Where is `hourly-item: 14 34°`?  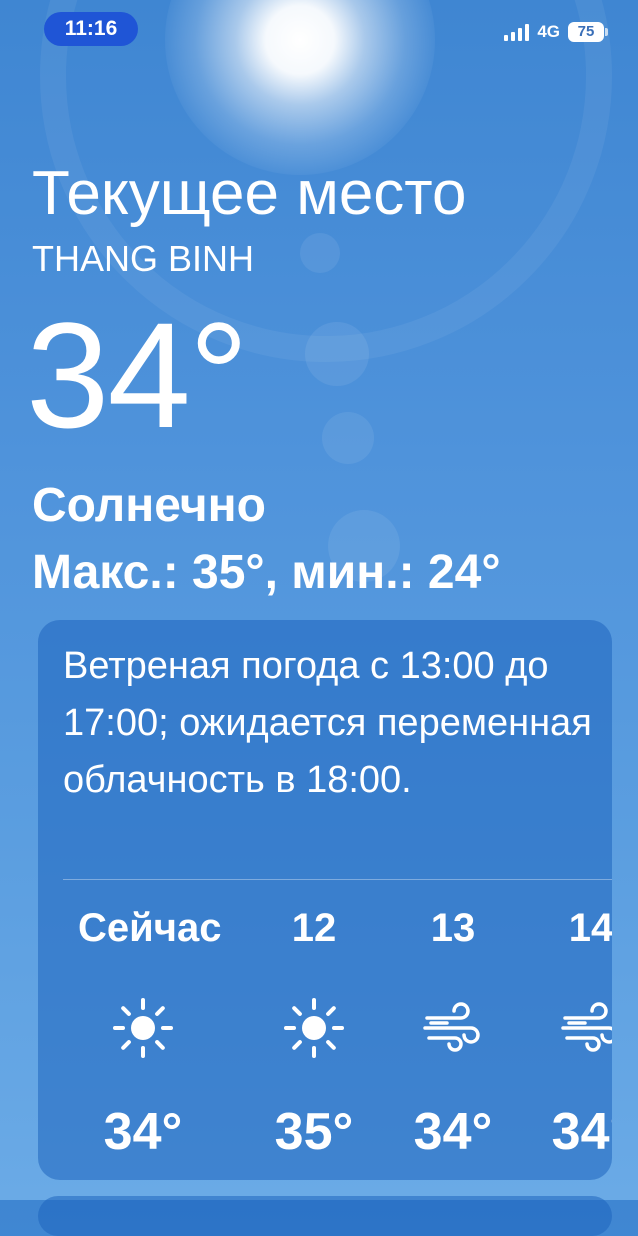 hourly-item: 14 34° is located at coordinates (569, 1032).